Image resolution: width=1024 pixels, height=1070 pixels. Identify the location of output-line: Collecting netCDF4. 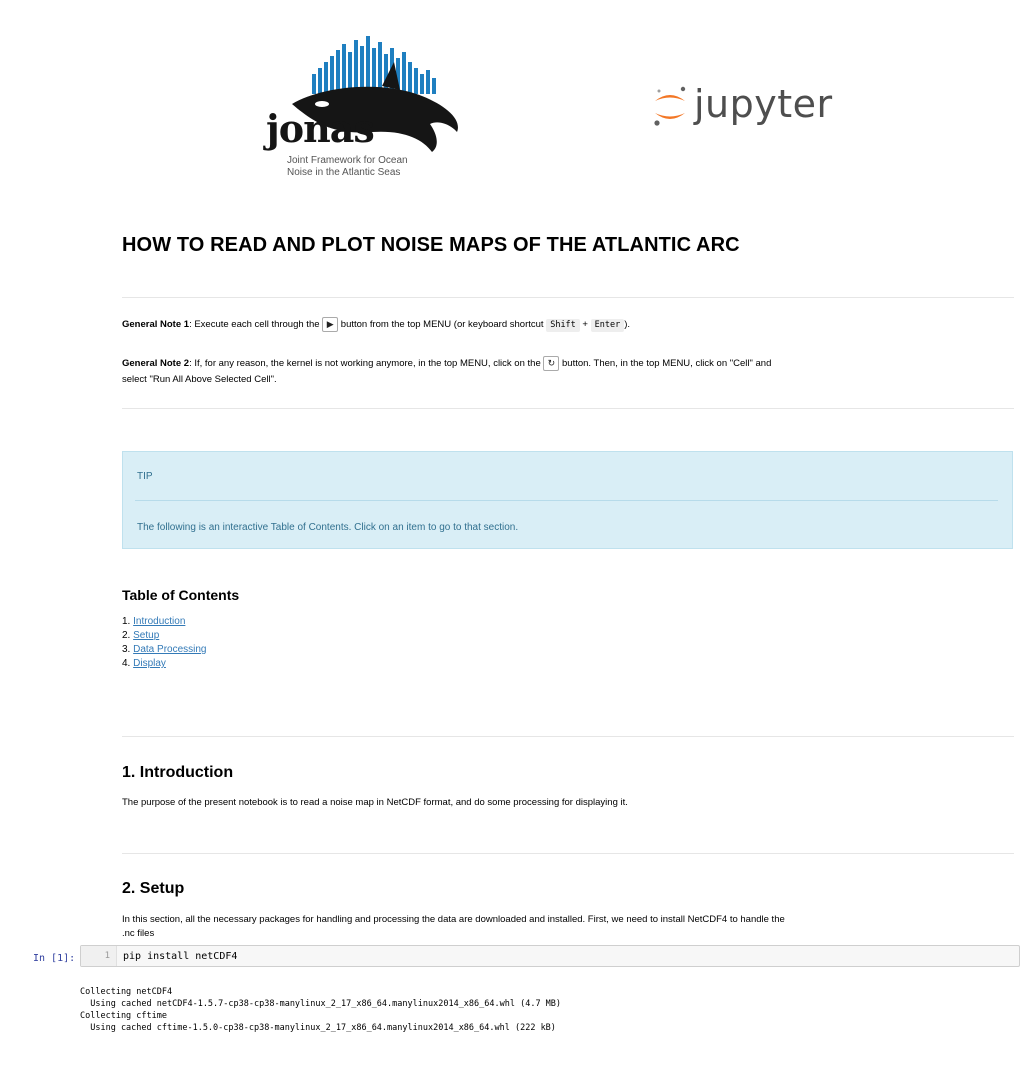
(126, 992).